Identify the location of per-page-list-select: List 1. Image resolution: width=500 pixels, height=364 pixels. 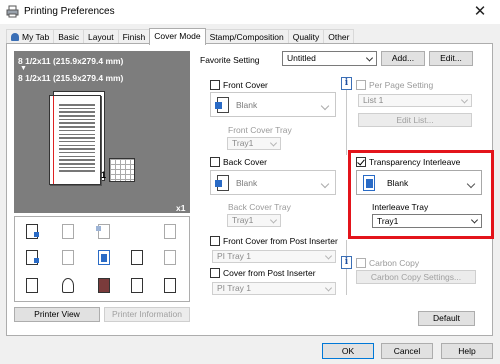
(415, 100).